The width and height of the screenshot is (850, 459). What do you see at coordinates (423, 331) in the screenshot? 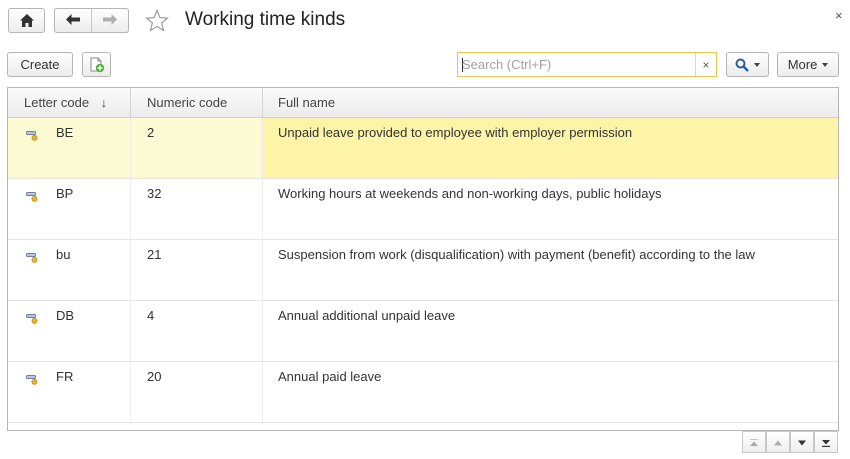
I see `table-row: DB 4 Annual additional unpaid leave` at bounding box center [423, 331].